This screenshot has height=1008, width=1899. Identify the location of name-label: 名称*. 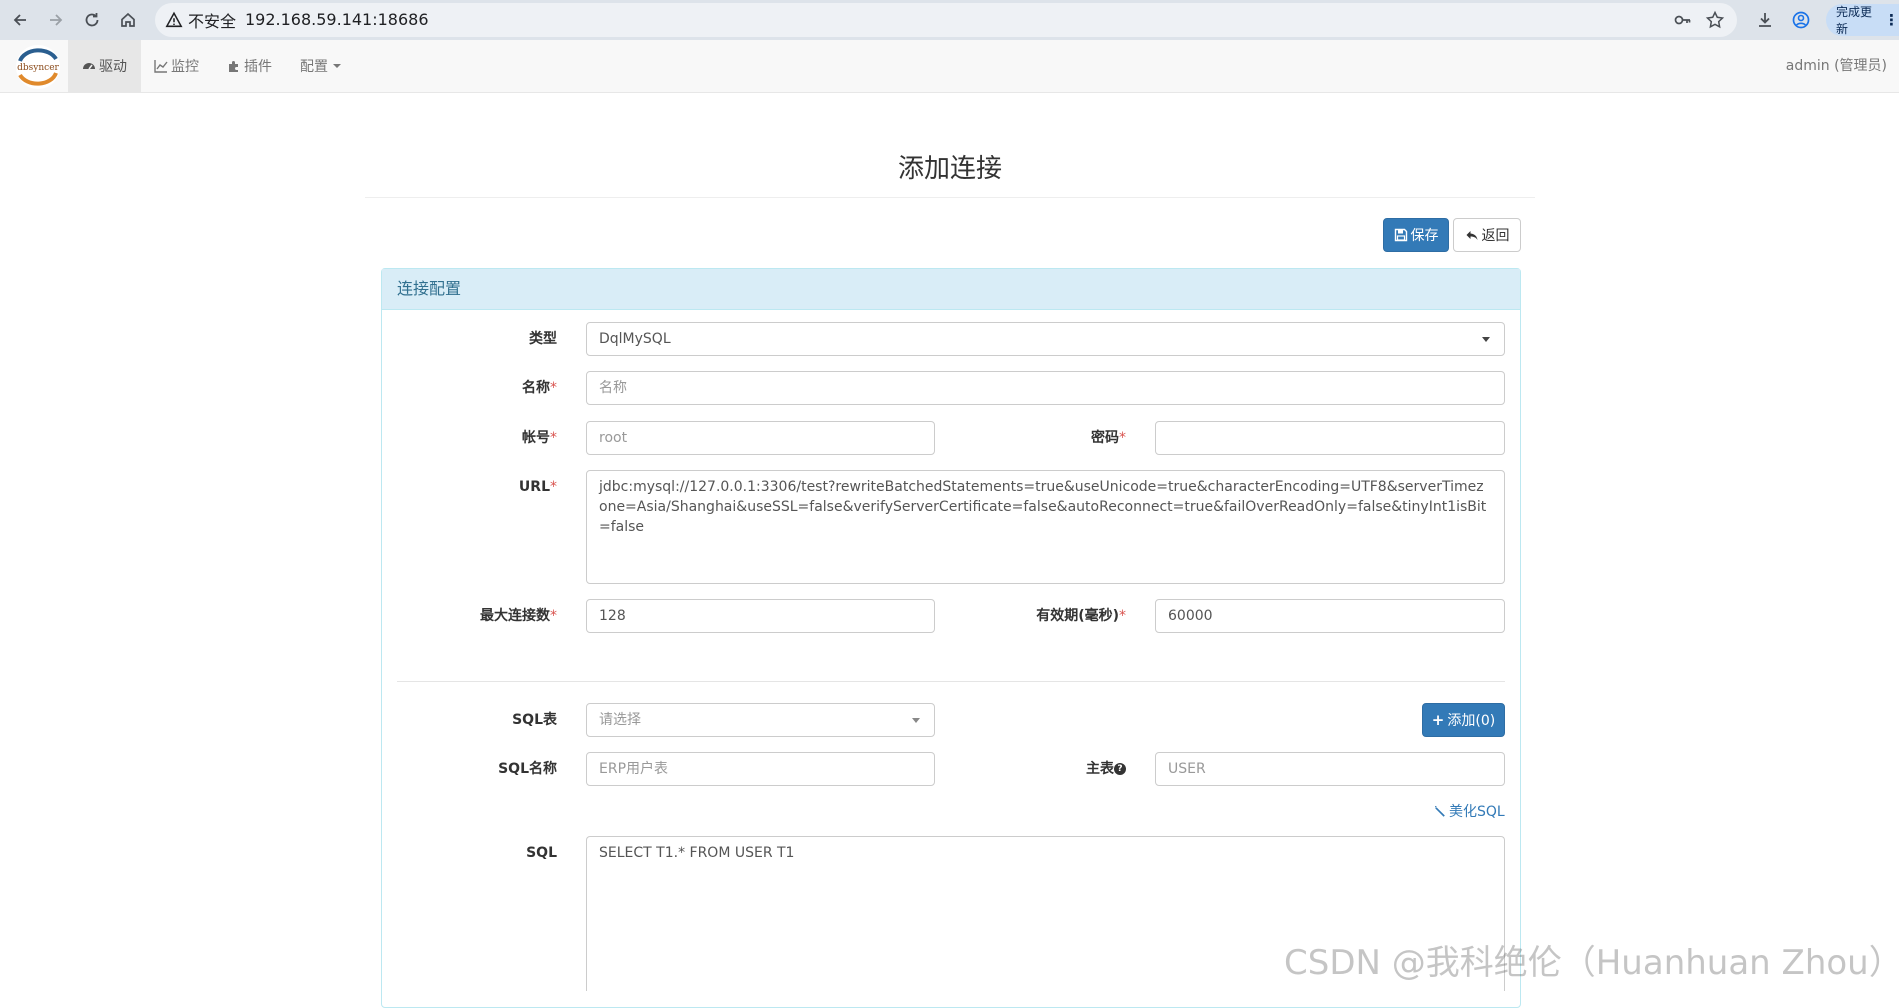
(539, 388).